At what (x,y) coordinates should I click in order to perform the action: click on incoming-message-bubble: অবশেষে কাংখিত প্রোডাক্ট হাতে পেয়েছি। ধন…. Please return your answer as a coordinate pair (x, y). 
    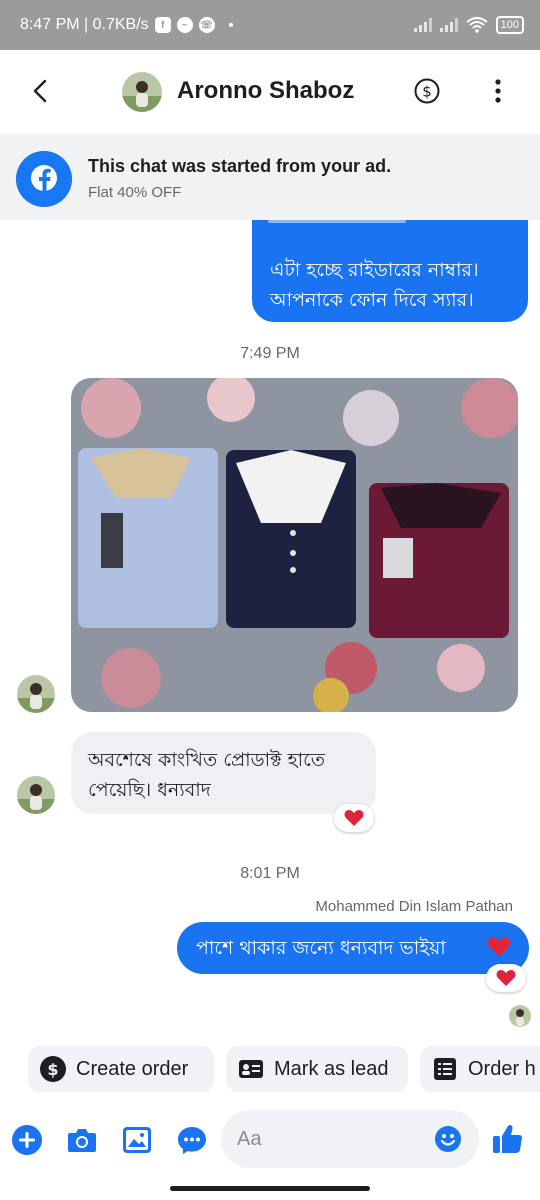
    Looking at the image, I should click on (223, 773).